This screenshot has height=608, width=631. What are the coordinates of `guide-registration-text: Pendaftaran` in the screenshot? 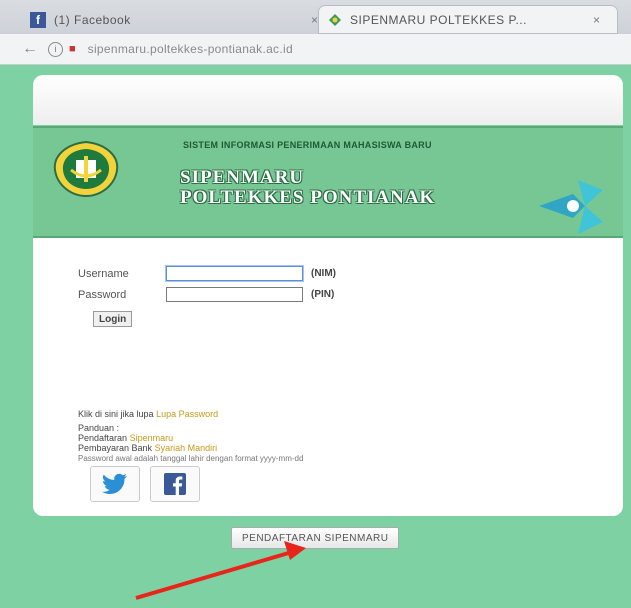 It's located at (103, 438).